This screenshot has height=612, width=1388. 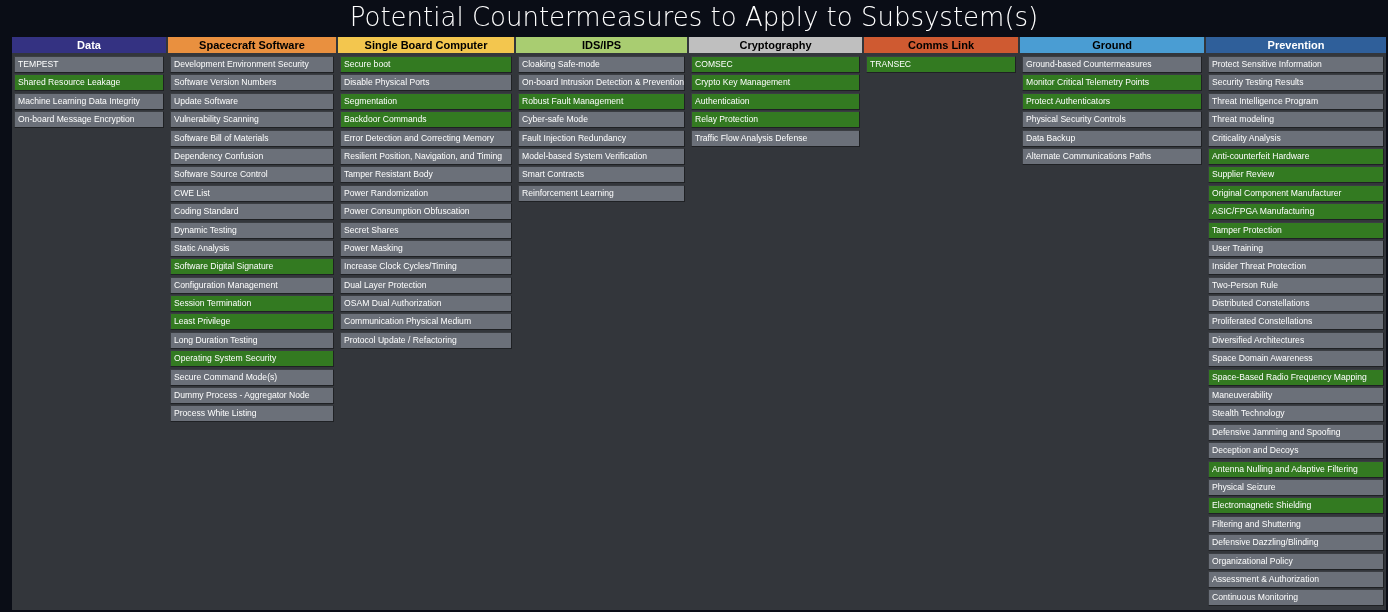 What do you see at coordinates (601, 64) in the screenshot?
I see `countermeasure-item: Cloaking Safe-mode` at bounding box center [601, 64].